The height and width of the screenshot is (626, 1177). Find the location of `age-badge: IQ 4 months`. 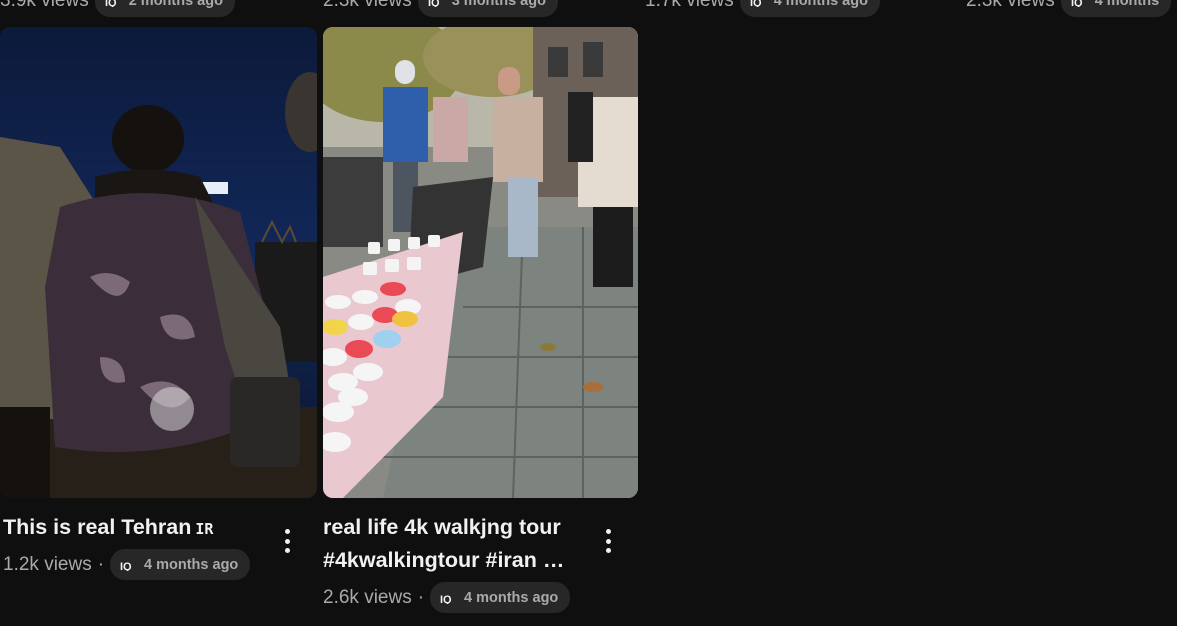

age-badge: IQ 4 months is located at coordinates (1116, 8).